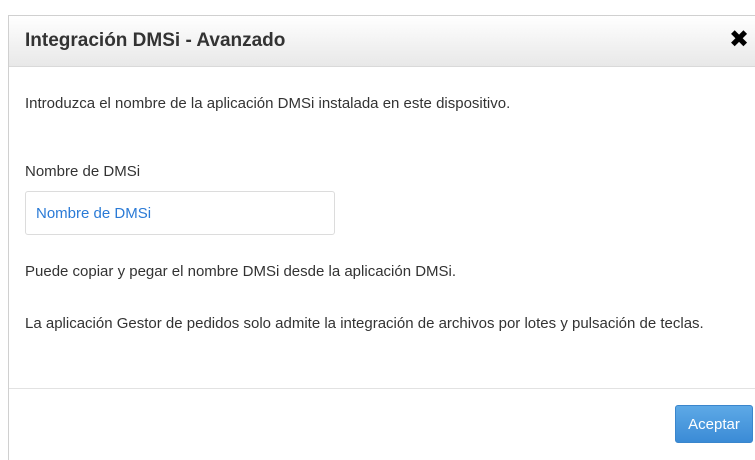 The height and width of the screenshot is (460, 755). Describe the element at coordinates (83, 171) in the screenshot. I see `dmsi-name-label: Nombre de DMSi` at that location.